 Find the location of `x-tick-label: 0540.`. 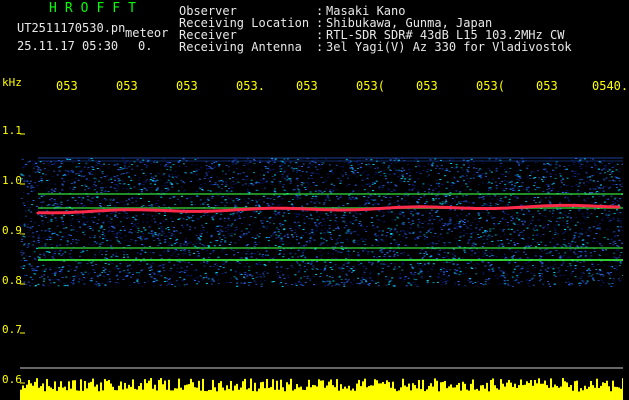

x-tick-label: 0540. is located at coordinates (610, 86).